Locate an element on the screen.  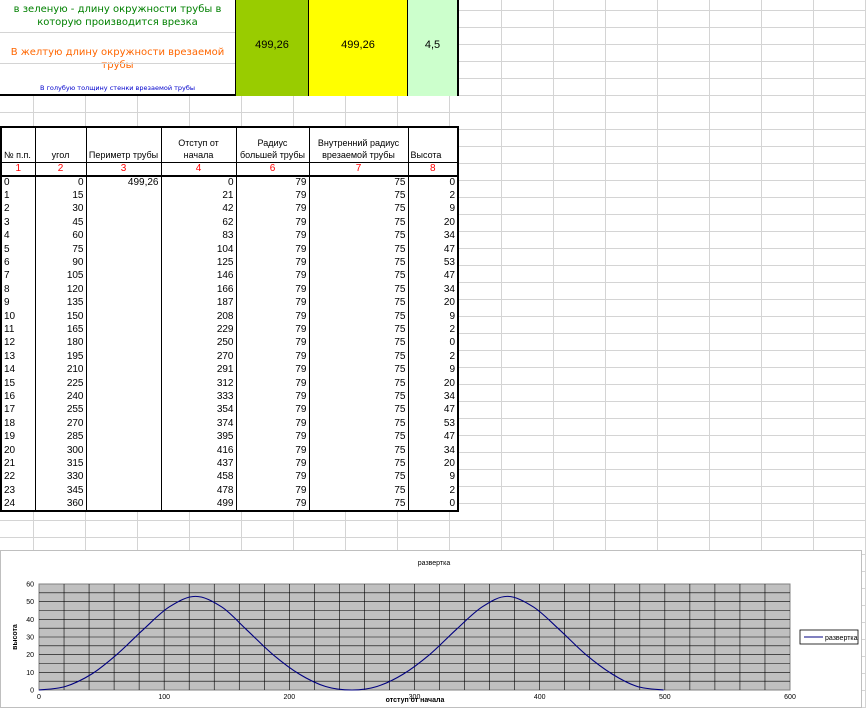
cell-index: 13 is located at coordinates (18, 357).